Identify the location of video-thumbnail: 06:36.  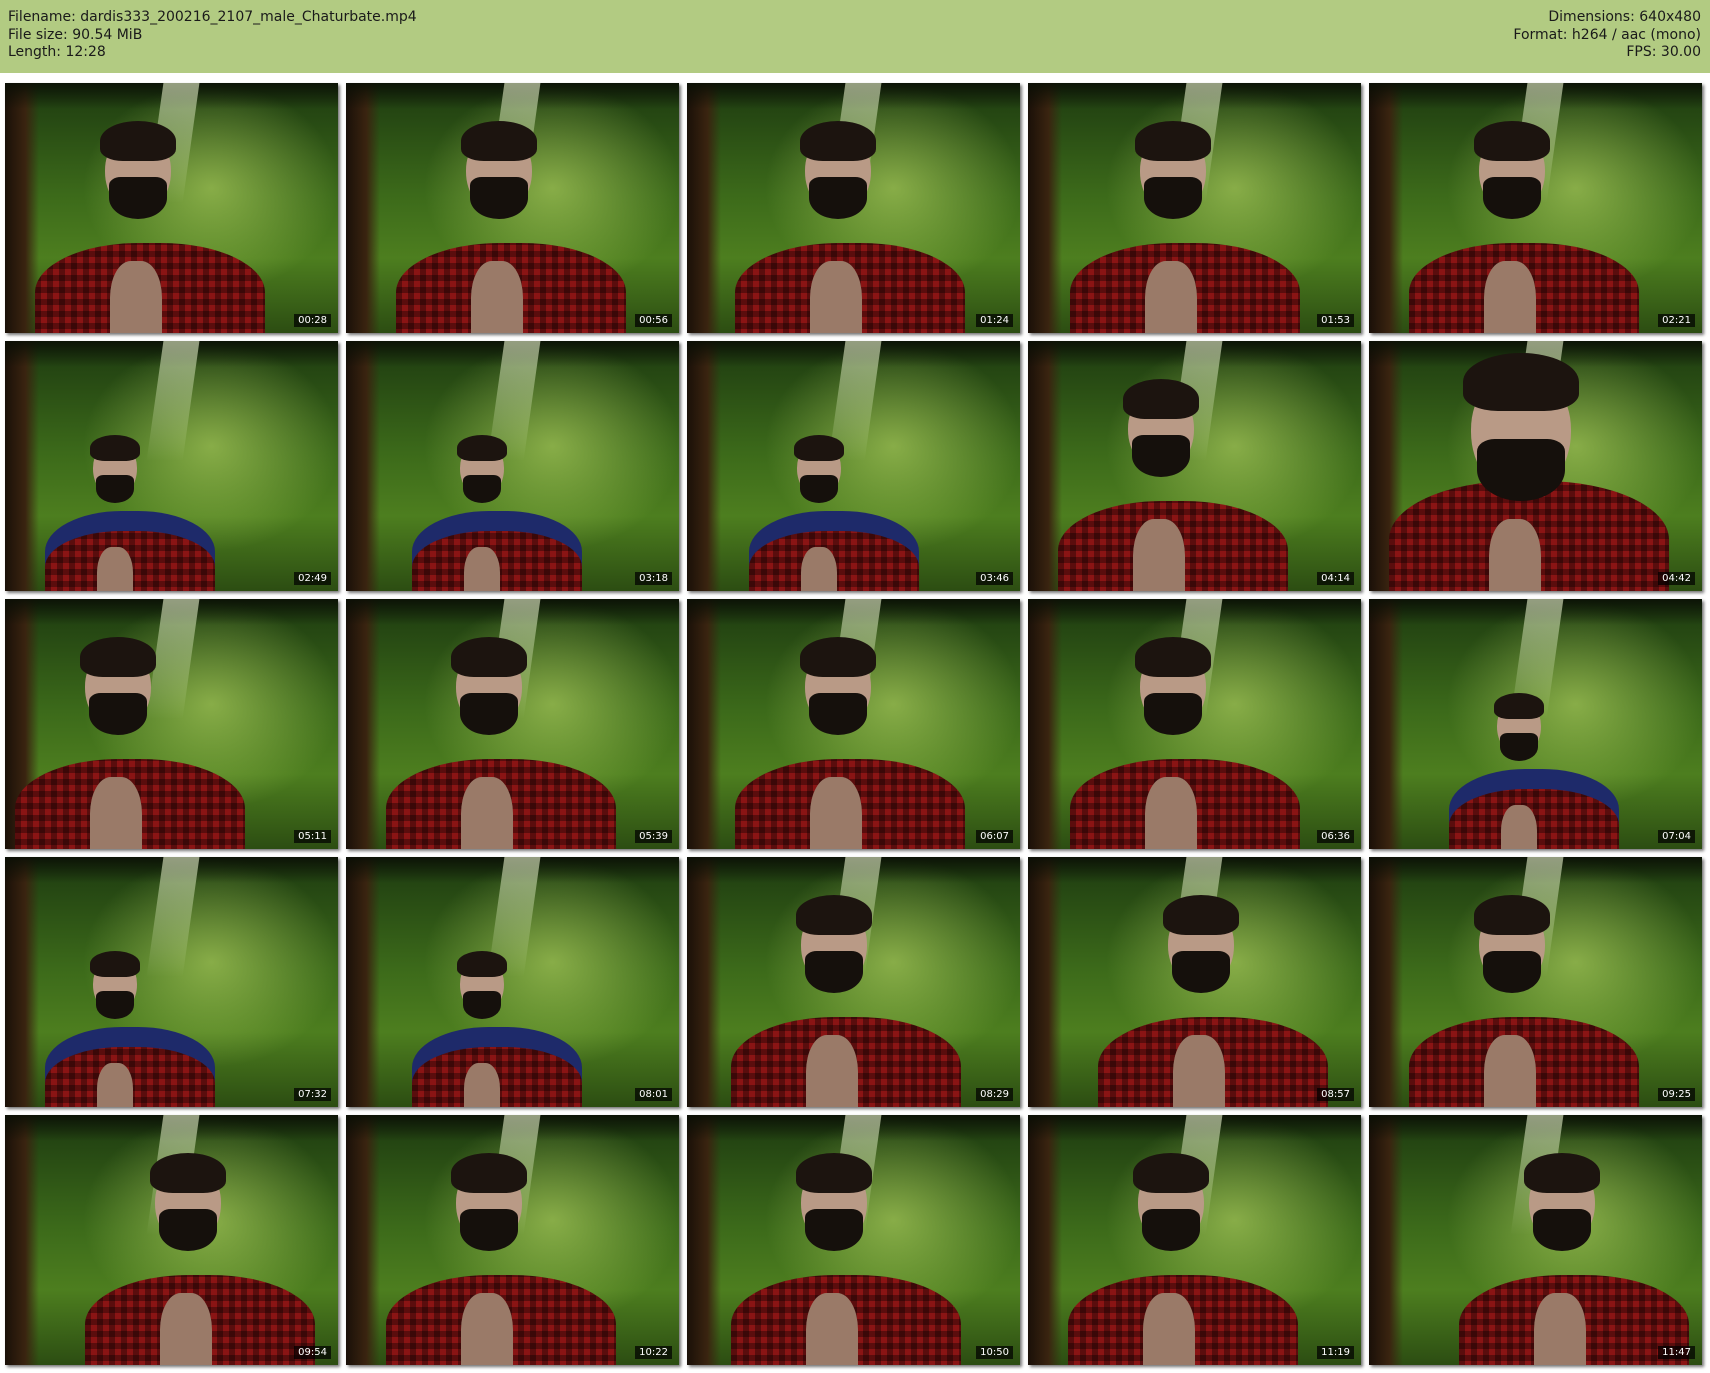
(1194, 724).